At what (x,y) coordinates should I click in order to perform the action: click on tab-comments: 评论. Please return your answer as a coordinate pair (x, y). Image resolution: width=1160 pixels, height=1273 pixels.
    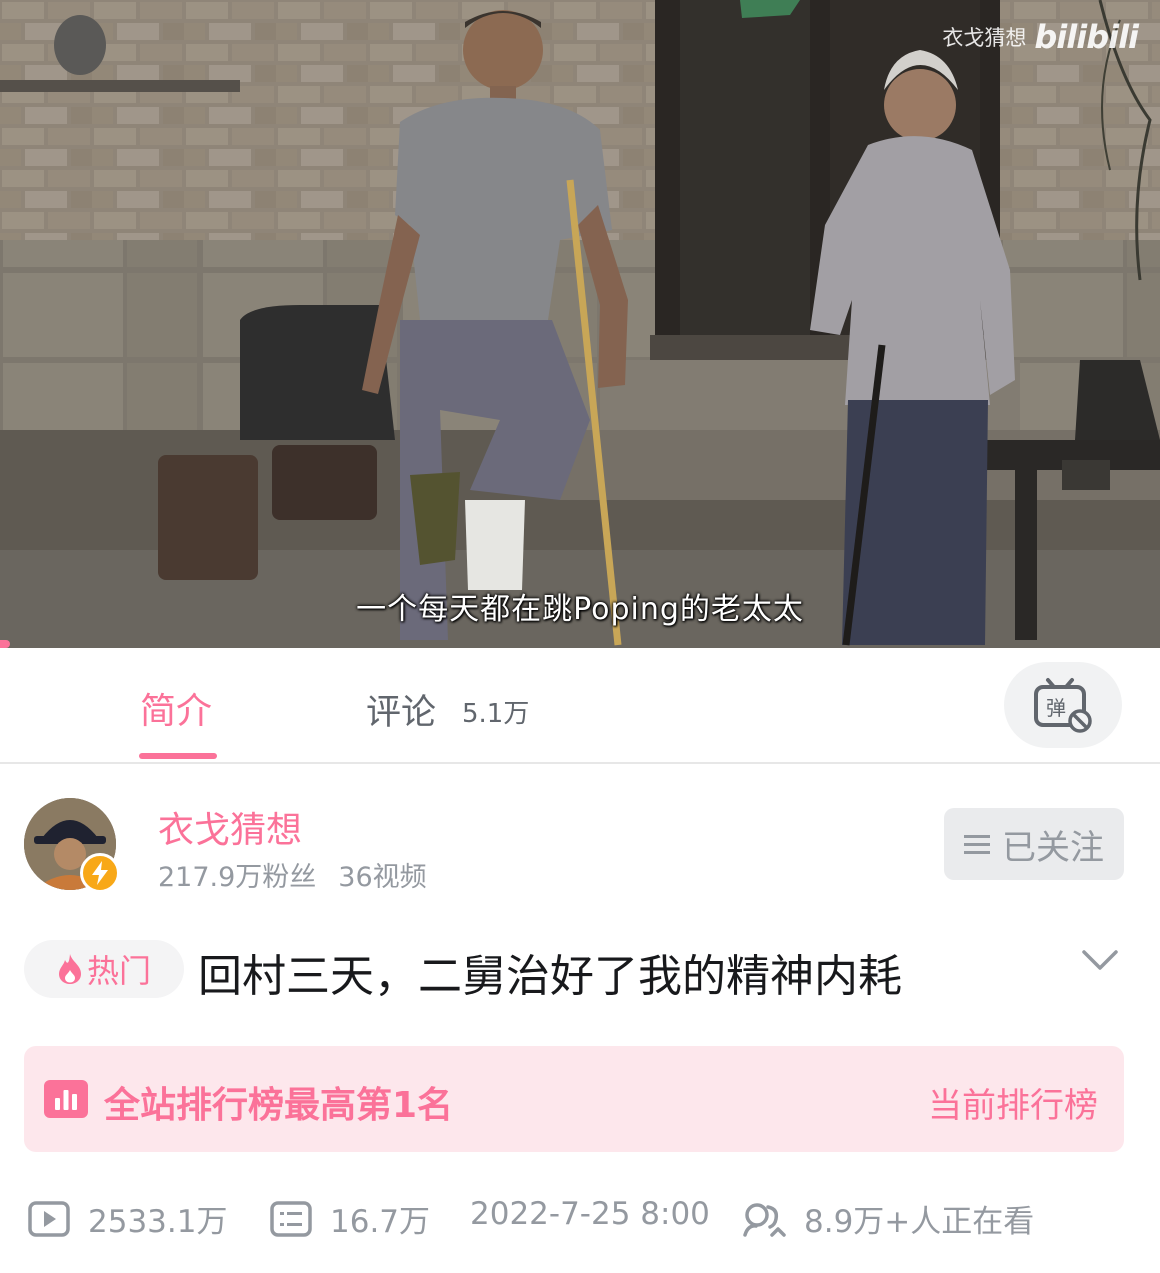
    Looking at the image, I should click on (401, 709).